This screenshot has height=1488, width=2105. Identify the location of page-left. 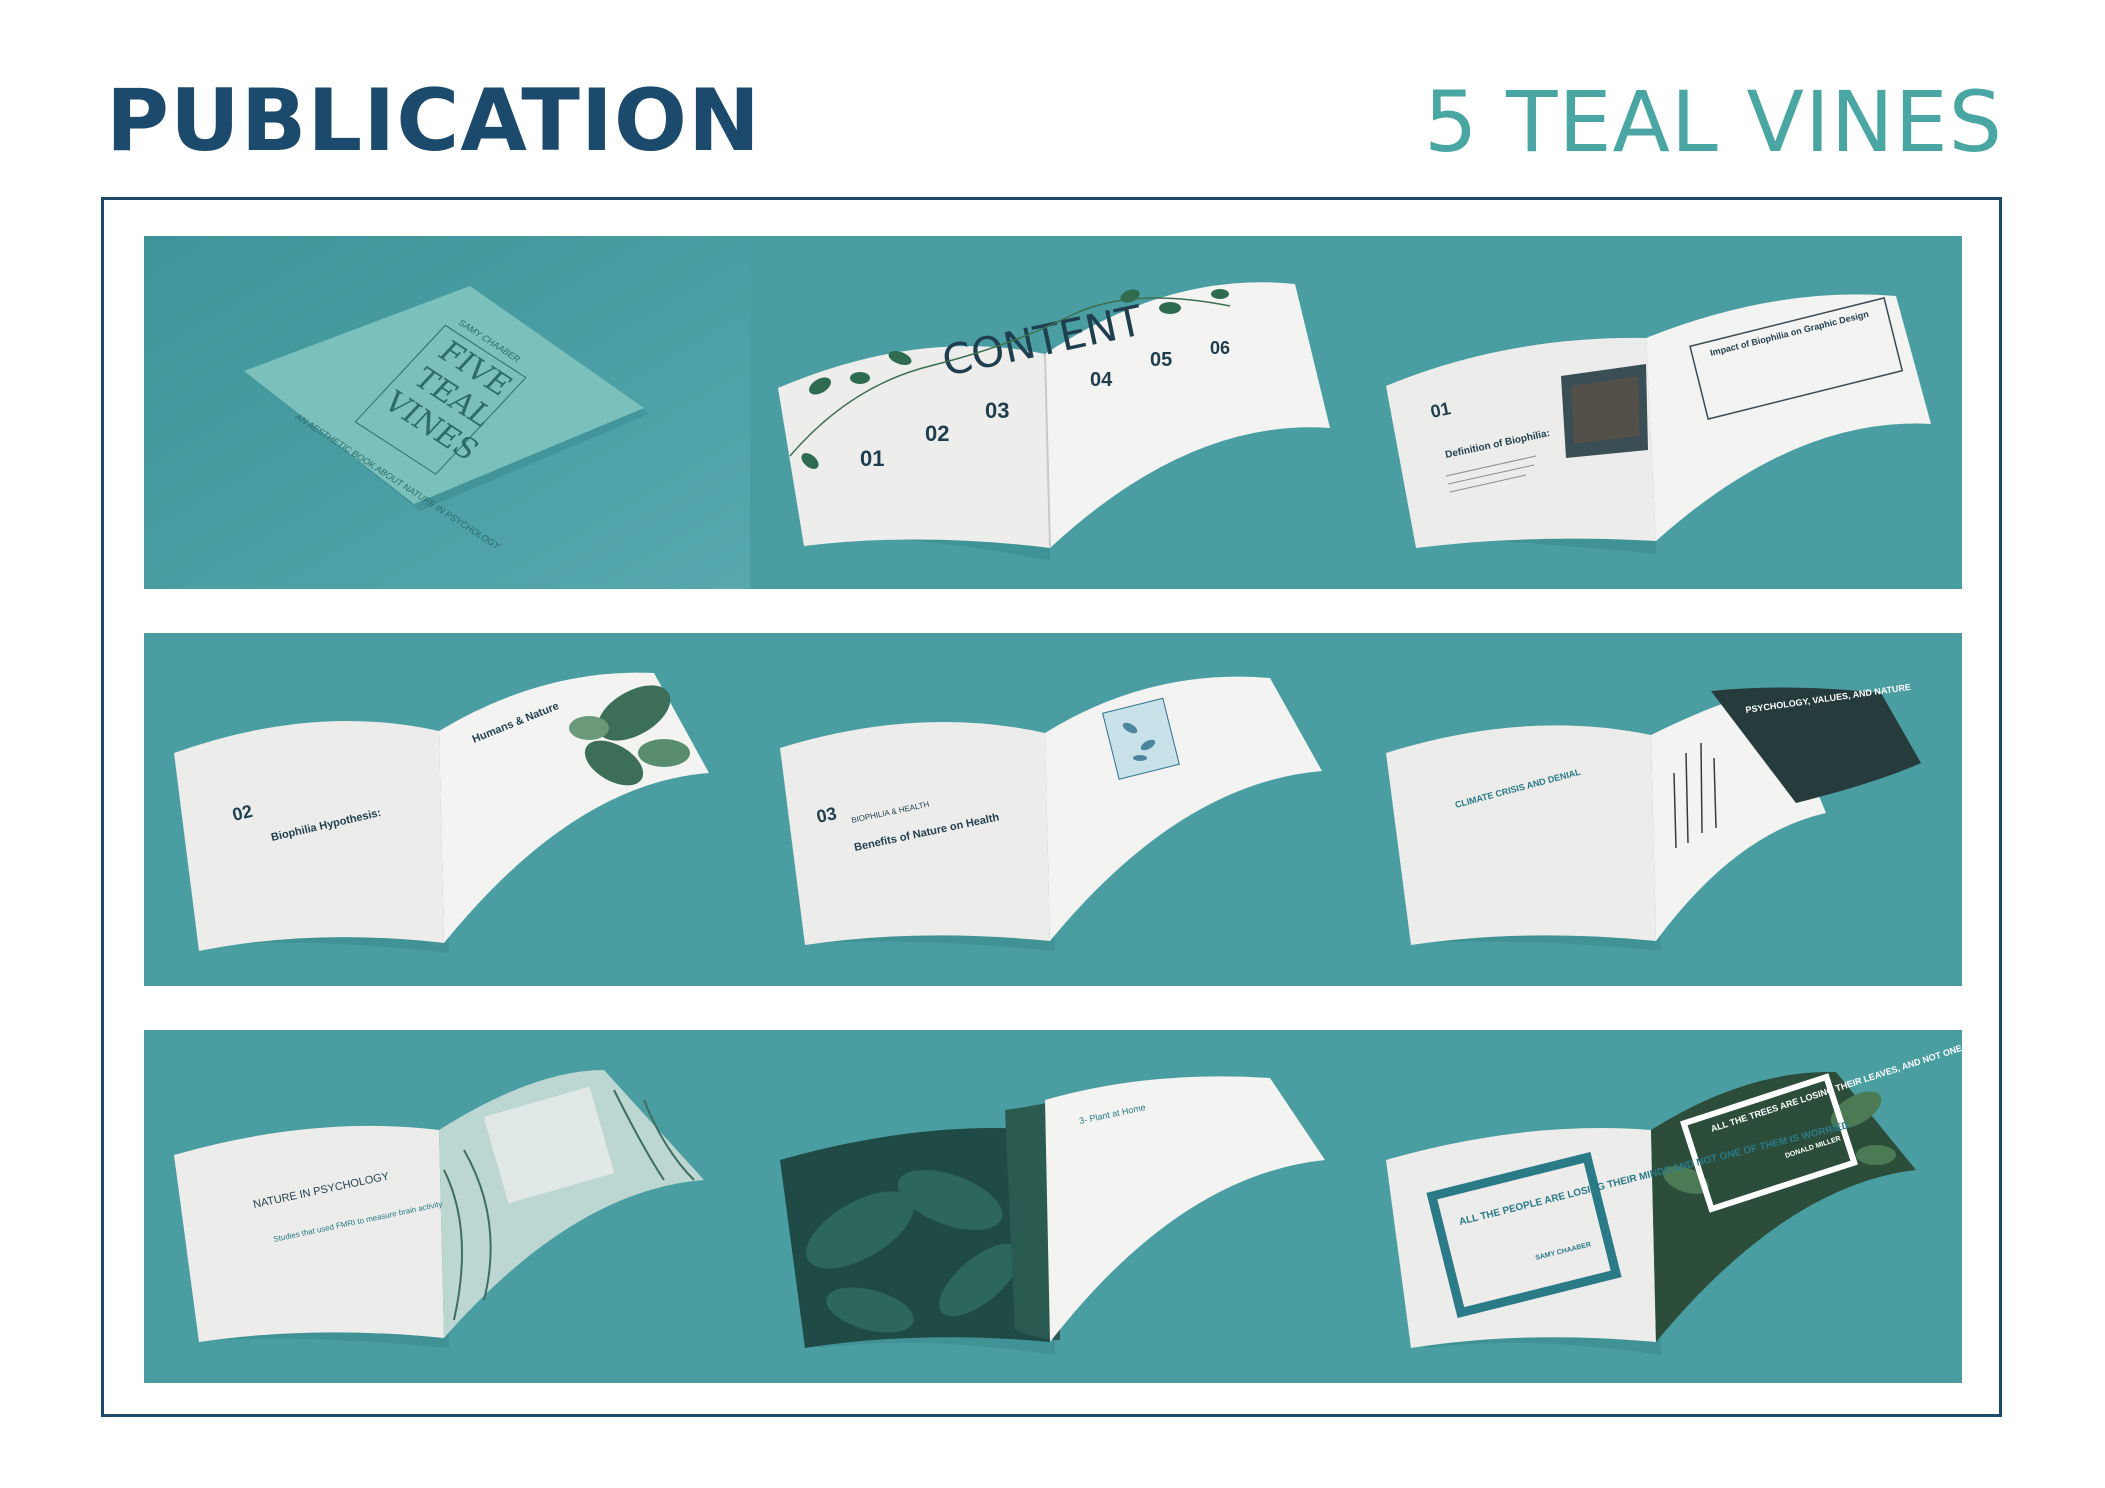
(914, 447).